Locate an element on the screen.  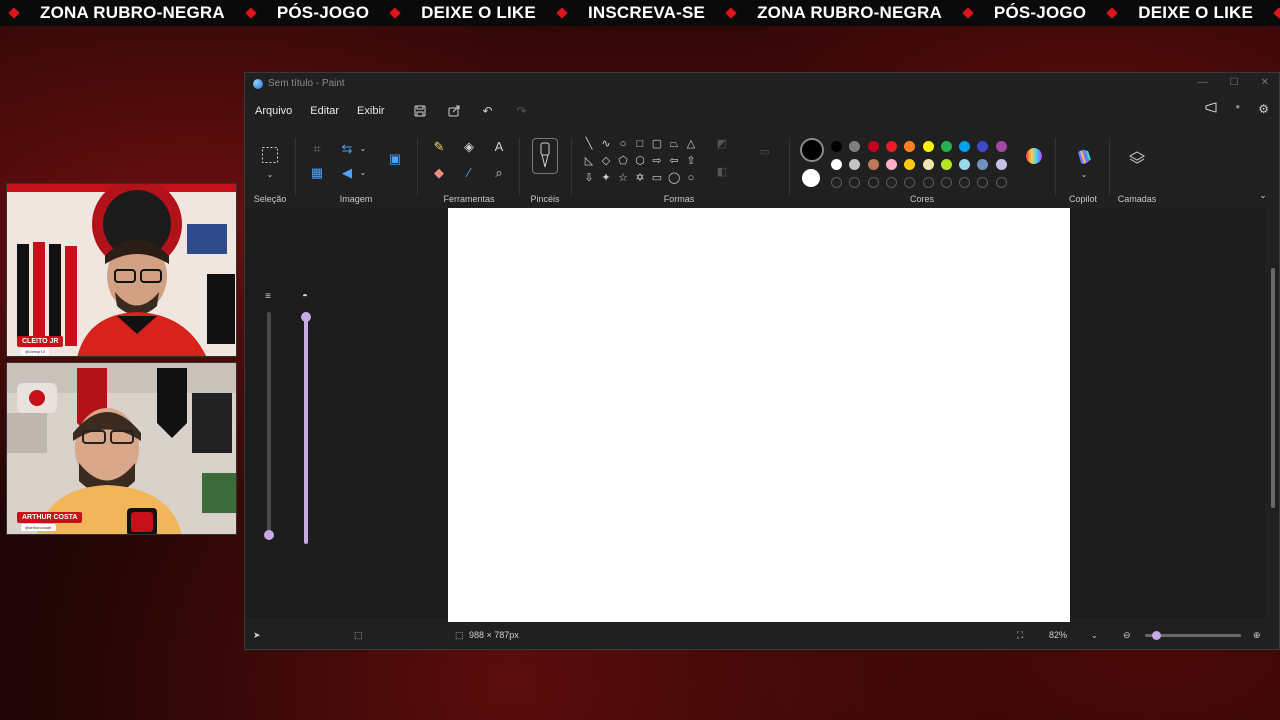
shape-outline-icon: ◩ is located at coordinates (722, 144).